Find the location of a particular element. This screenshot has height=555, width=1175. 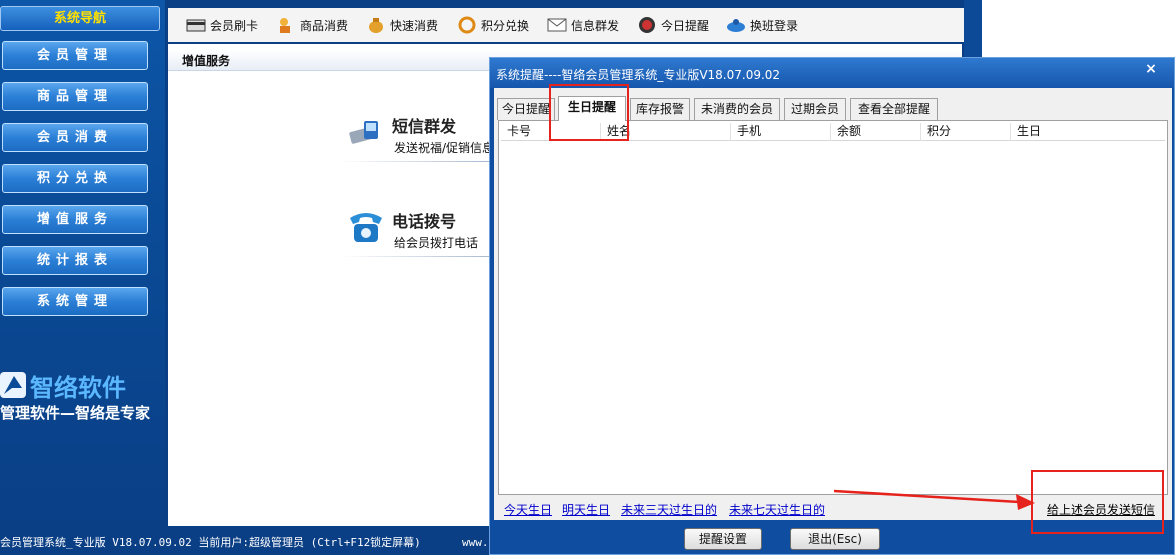

nav-value-added: 增值服务 is located at coordinates (75, 219).